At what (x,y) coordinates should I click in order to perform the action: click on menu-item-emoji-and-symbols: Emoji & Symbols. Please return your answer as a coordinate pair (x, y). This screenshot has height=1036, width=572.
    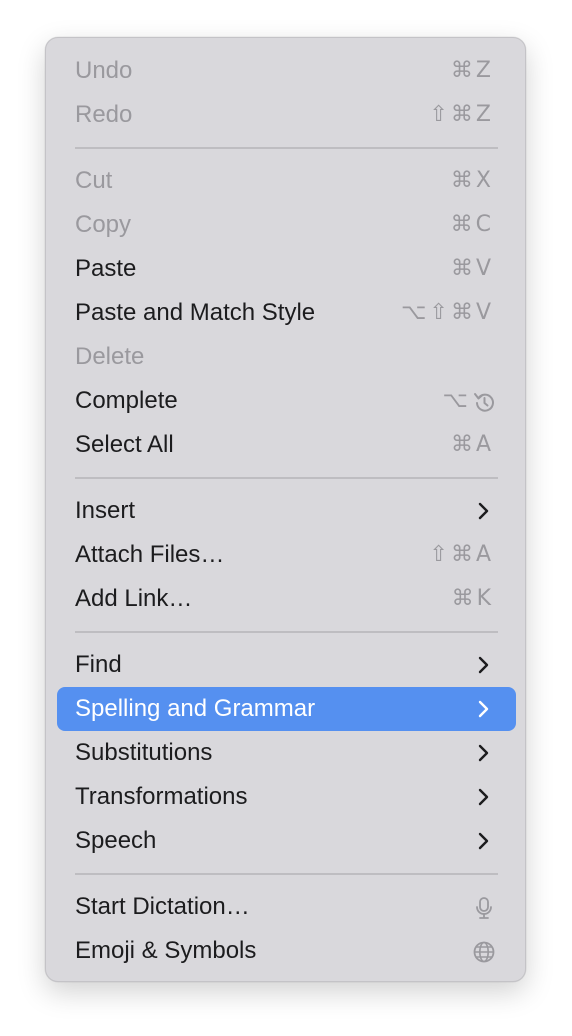
    Looking at the image, I should click on (286, 951).